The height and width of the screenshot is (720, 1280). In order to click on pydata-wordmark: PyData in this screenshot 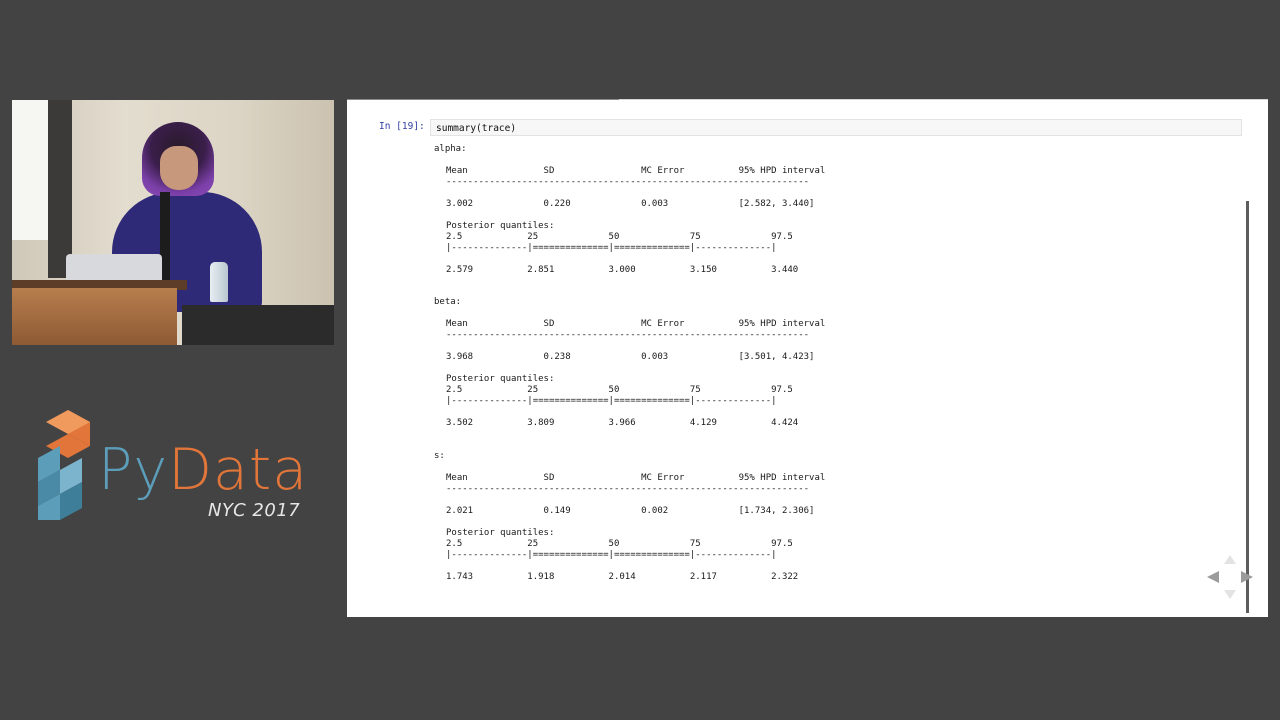, I will do `click(203, 470)`.